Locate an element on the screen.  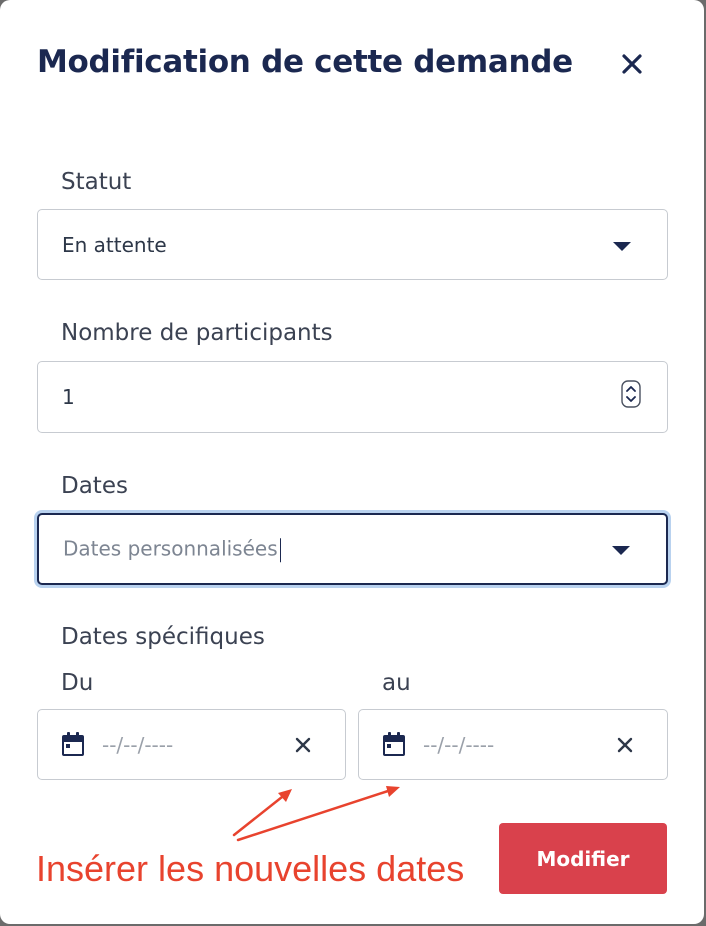
participants-value: 1 is located at coordinates (68, 397).